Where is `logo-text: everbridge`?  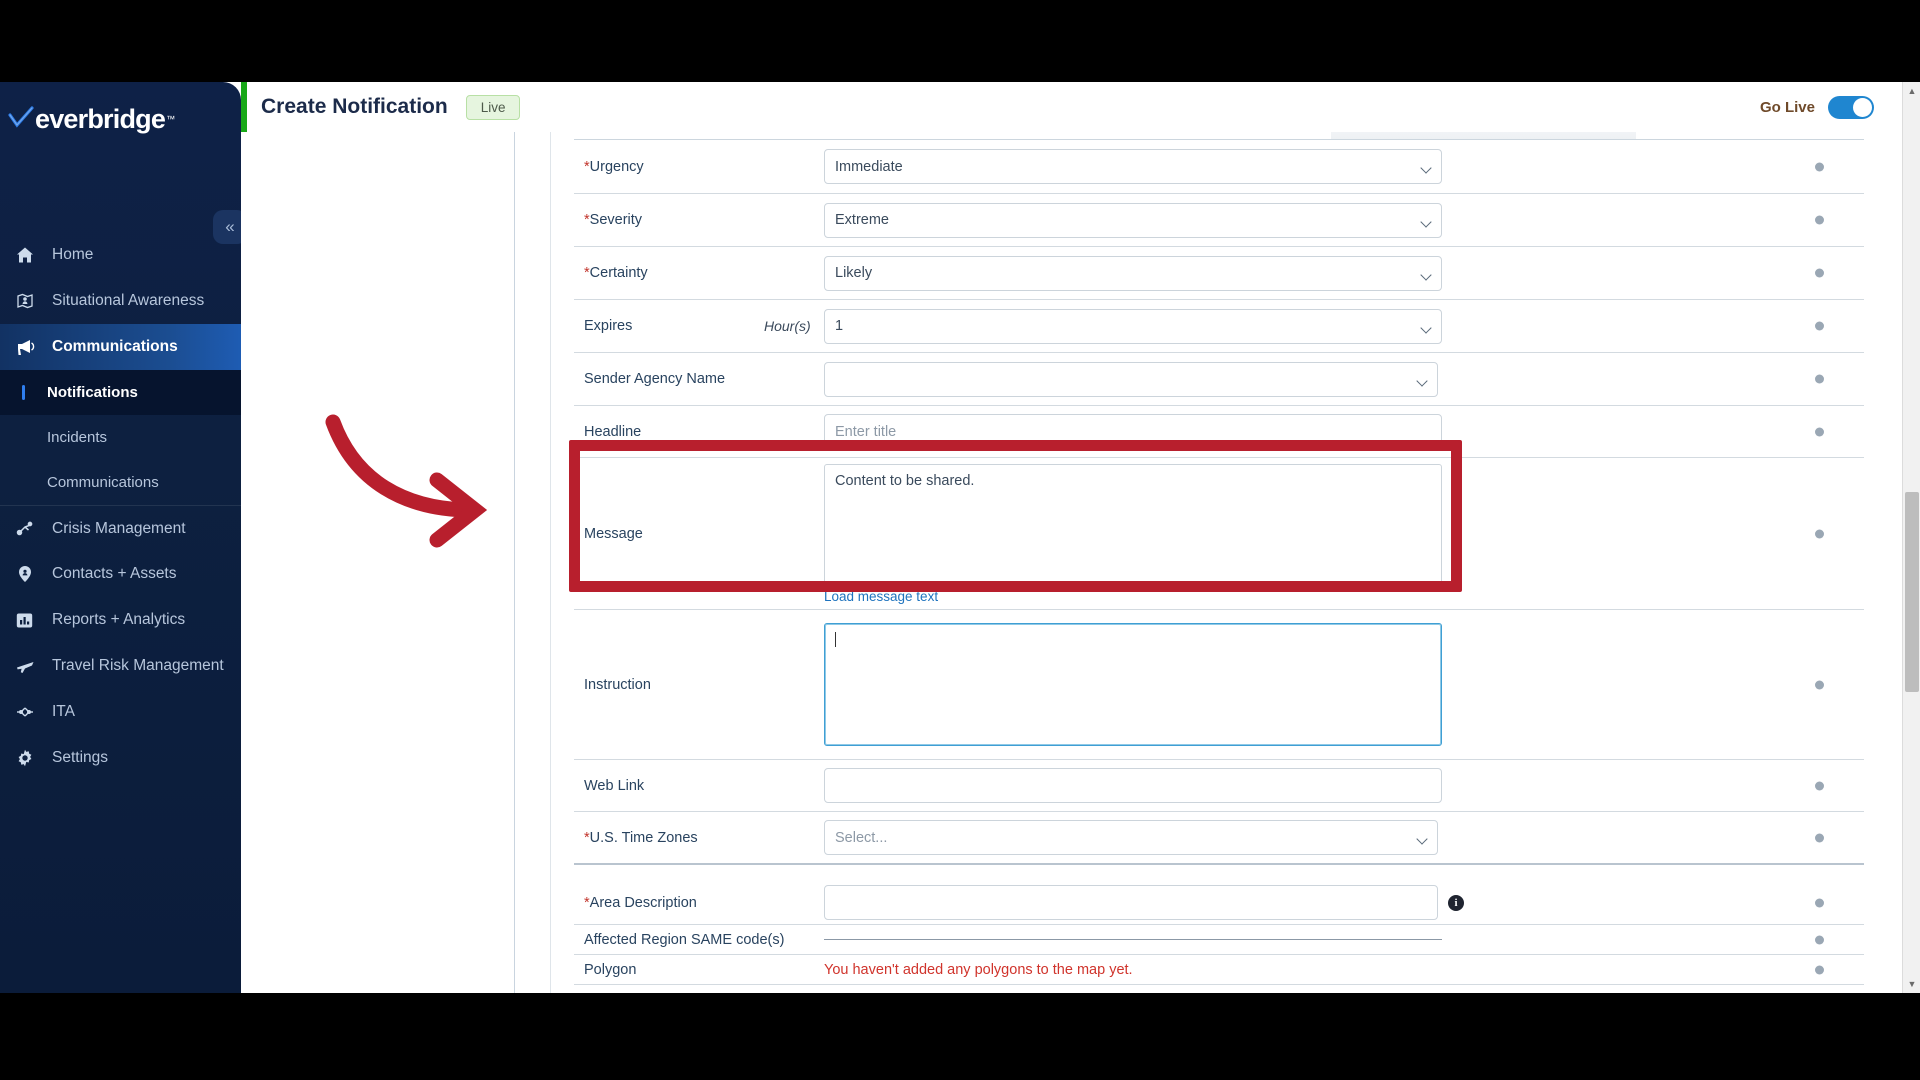
logo-text: everbridge is located at coordinates (100, 118).